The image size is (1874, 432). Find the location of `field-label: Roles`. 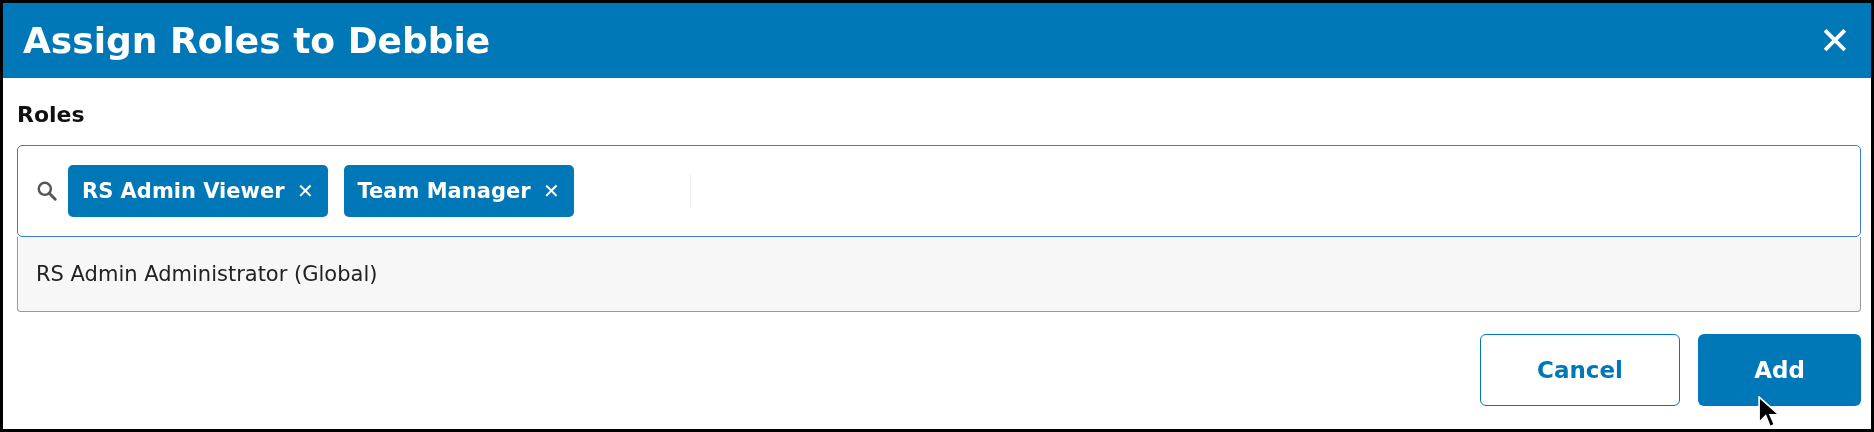

field-label: Roles is located at coordinates (51, 114).